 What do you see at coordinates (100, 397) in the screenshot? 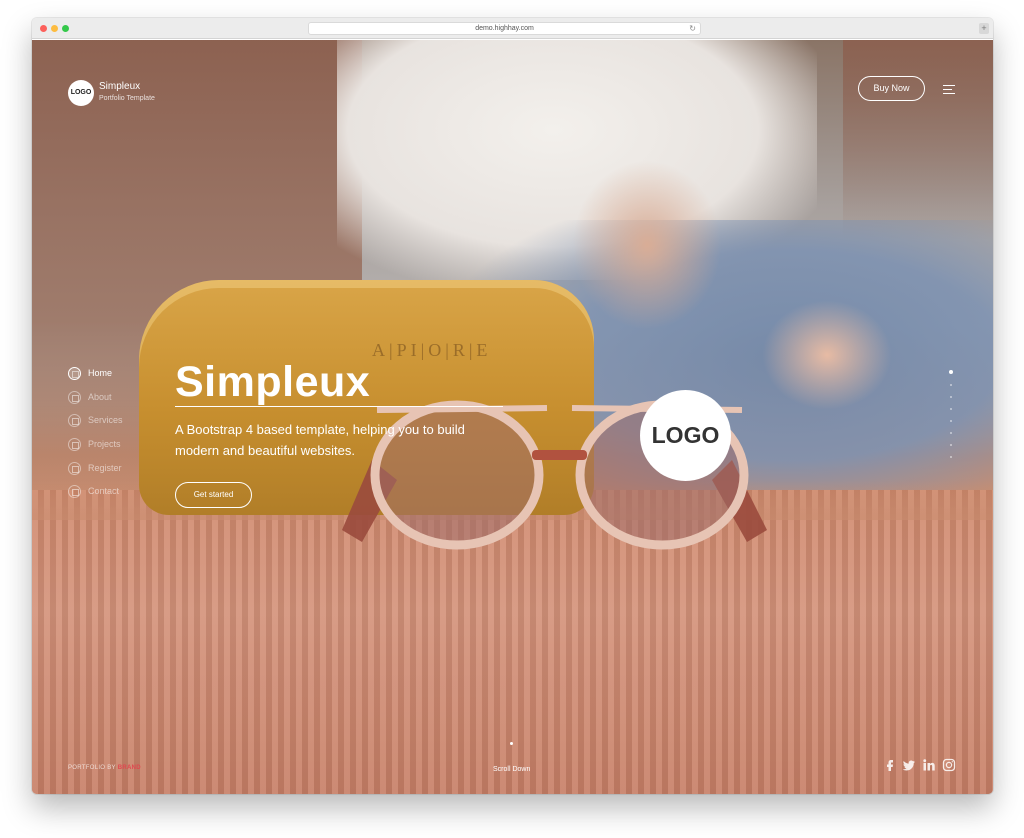
I see `nav-item-label: About` at bounding box center [100, 397].